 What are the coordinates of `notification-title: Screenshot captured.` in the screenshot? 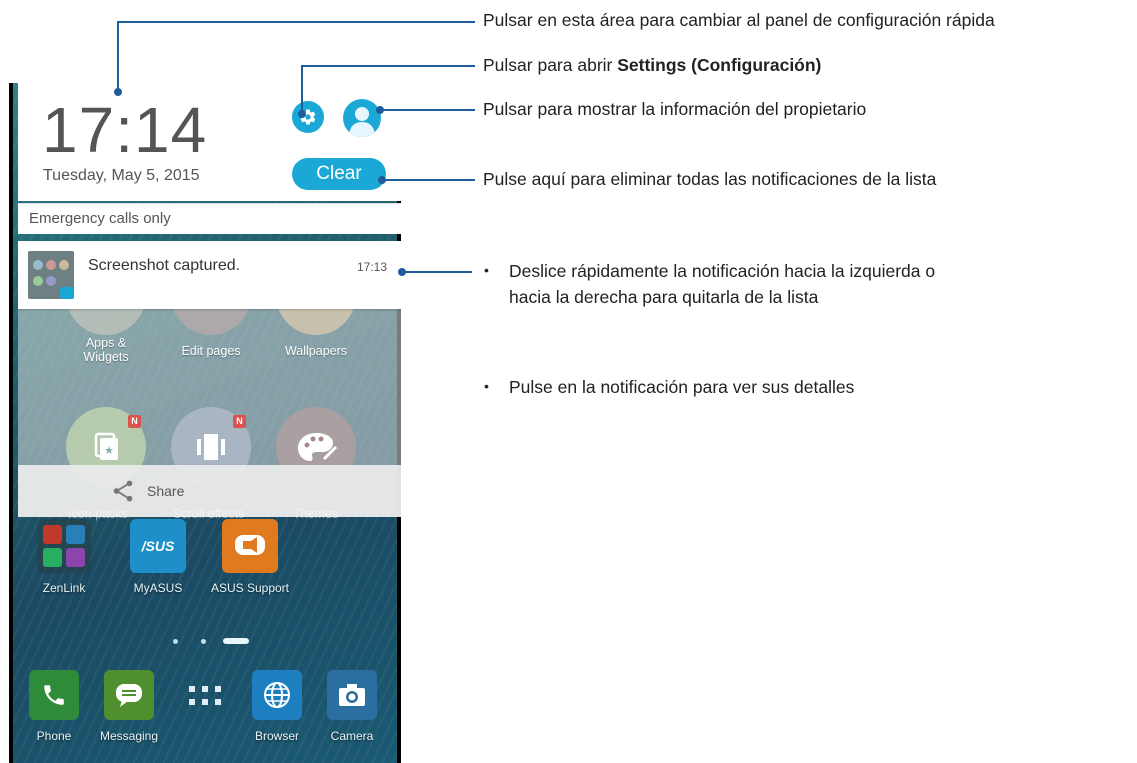 It's located at (164, 265).